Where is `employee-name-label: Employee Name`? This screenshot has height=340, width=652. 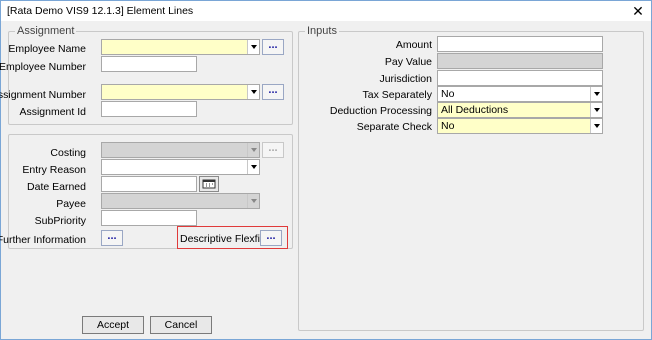 employee-name-label: Employee Name is located at coordinates (47, 49).